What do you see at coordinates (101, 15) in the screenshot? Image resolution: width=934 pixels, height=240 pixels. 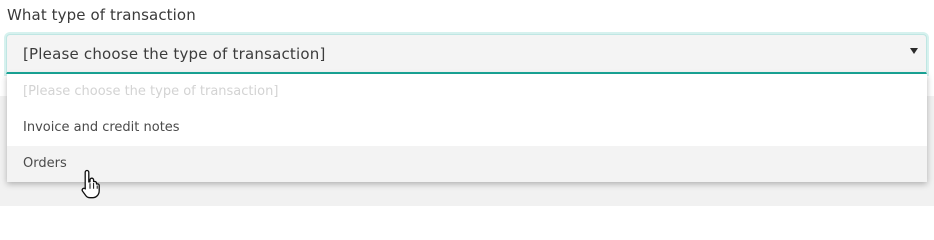 I see `transaction-type-label: What type of transaction` at bounding box center [101, 15].